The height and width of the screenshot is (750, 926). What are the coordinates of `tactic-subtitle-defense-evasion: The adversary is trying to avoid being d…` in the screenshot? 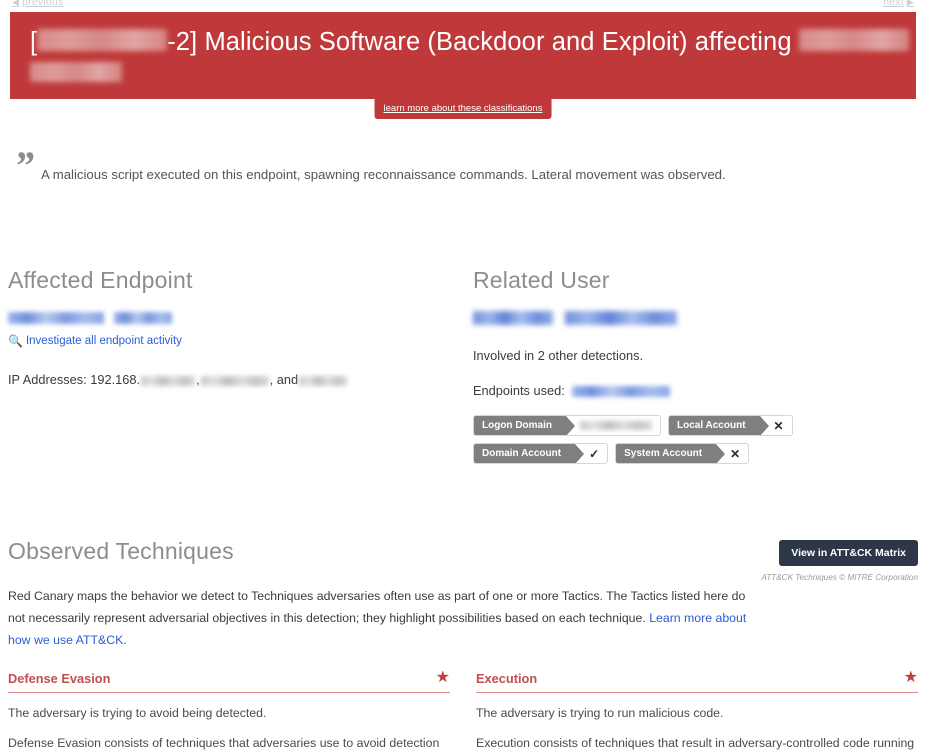 It's located at (137, 713).